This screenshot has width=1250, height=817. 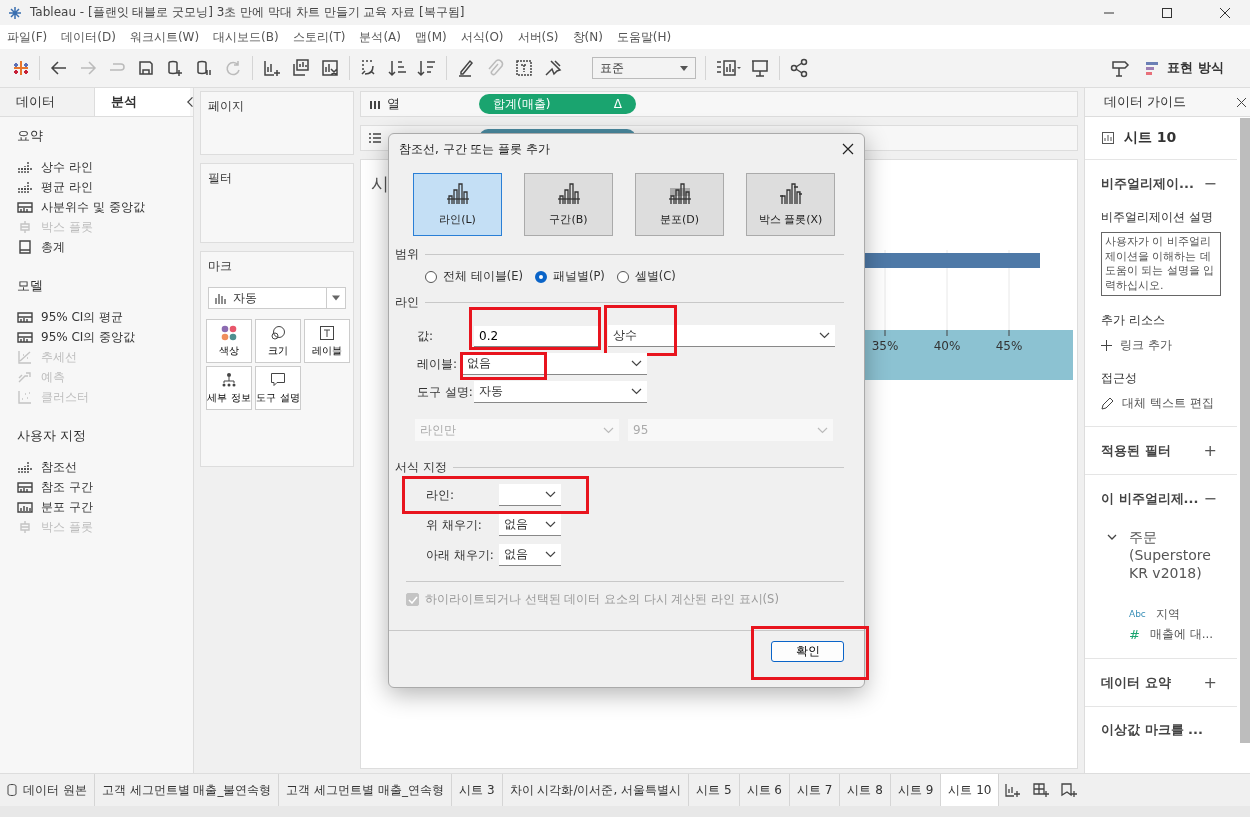 I want to click on analytics-item: 참조 구간, so click(x=105, y=487).